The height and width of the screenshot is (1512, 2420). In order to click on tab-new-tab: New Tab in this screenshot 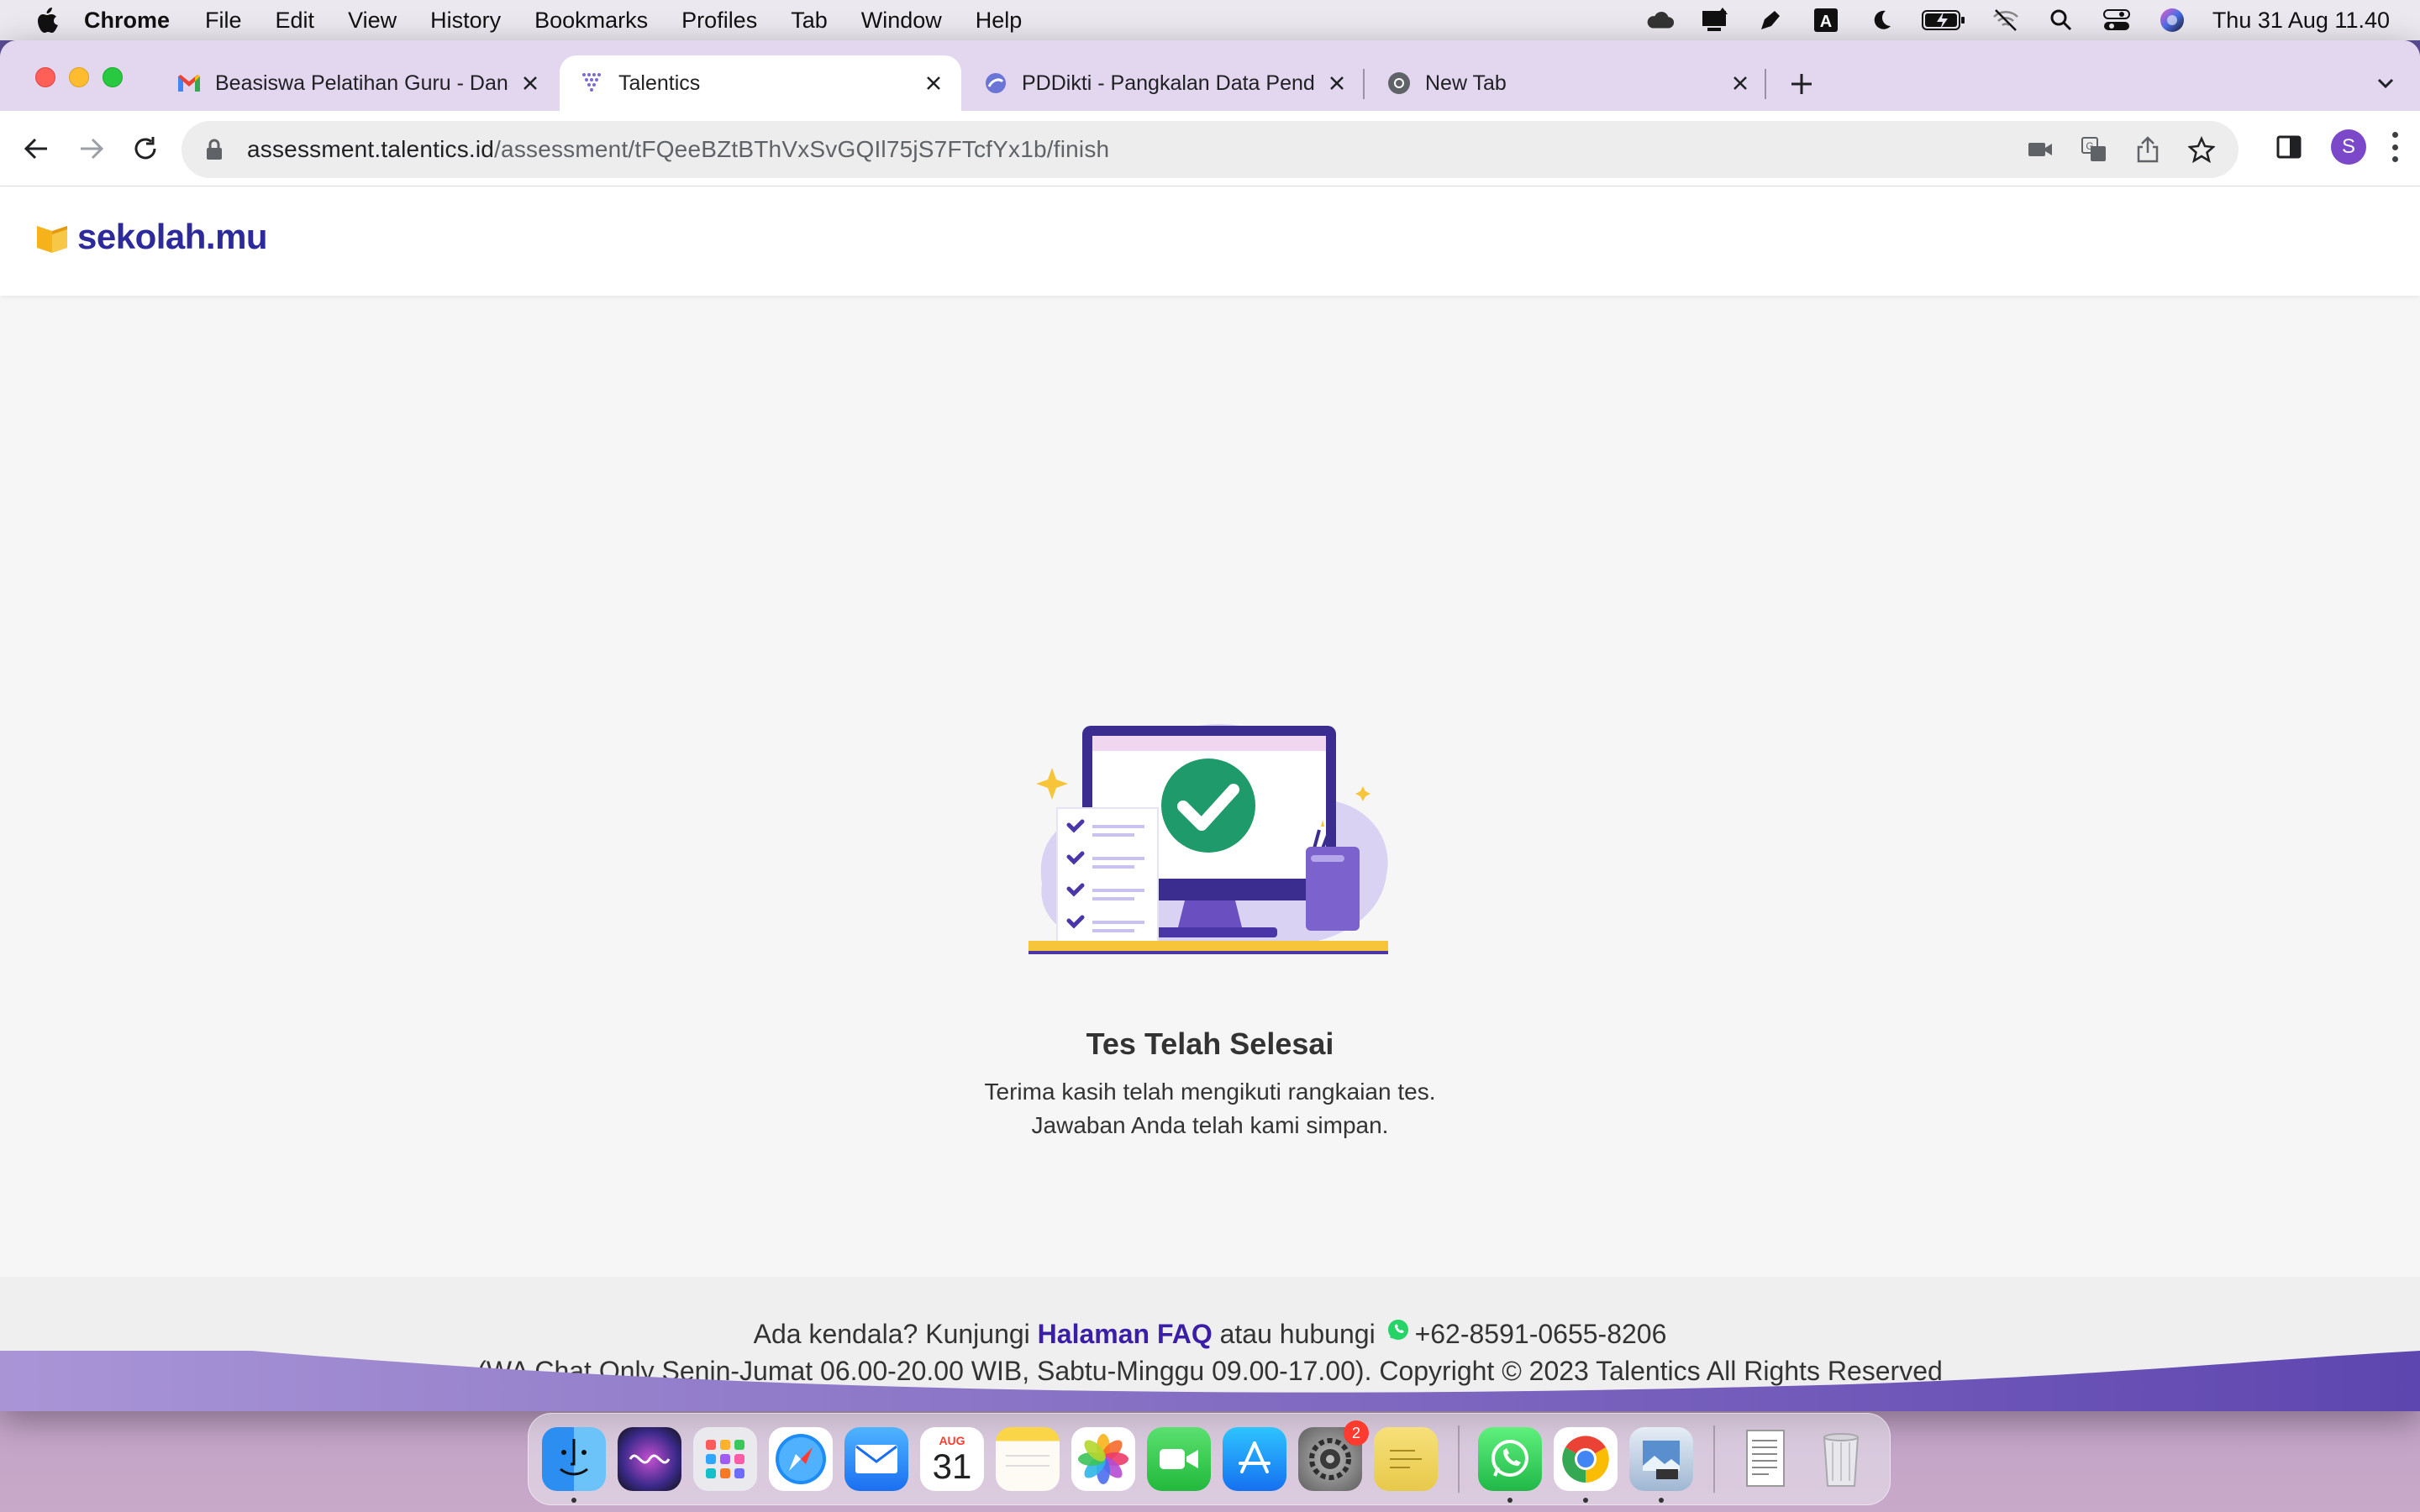, I will do `click(1567, 83)`.